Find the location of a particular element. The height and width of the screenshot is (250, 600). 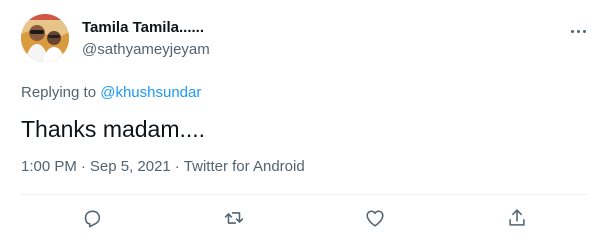

action-bar is located at coordinates (300, 218).